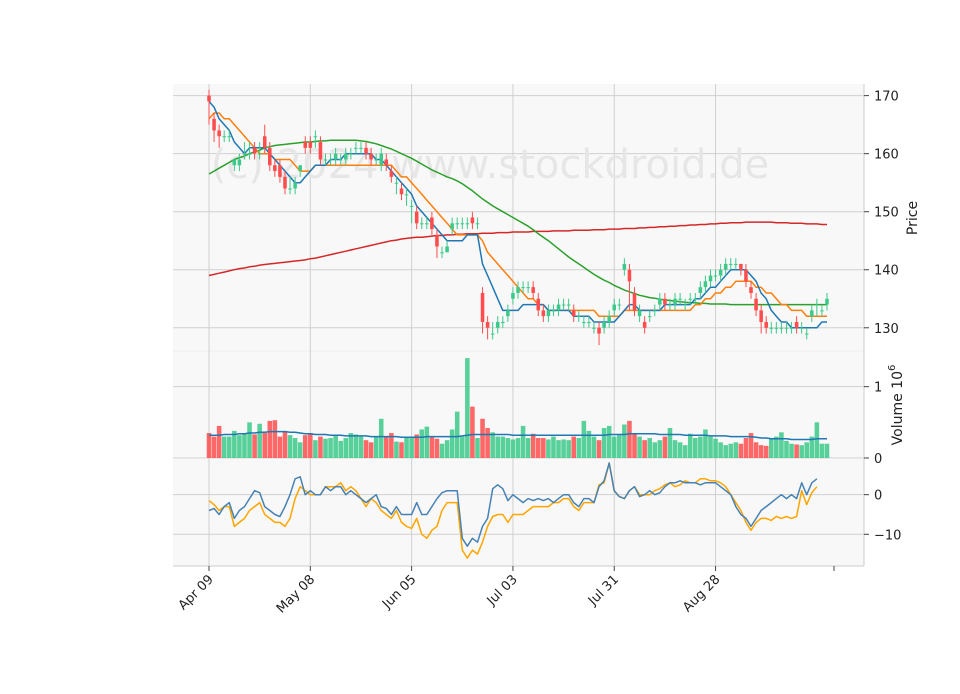  What do you see at coordinates (882, 316) in the screenshot?
I see `y-axis-ticks: 170 160 150 140 130 1 0 0 −10` at bounding box center [882, 316].